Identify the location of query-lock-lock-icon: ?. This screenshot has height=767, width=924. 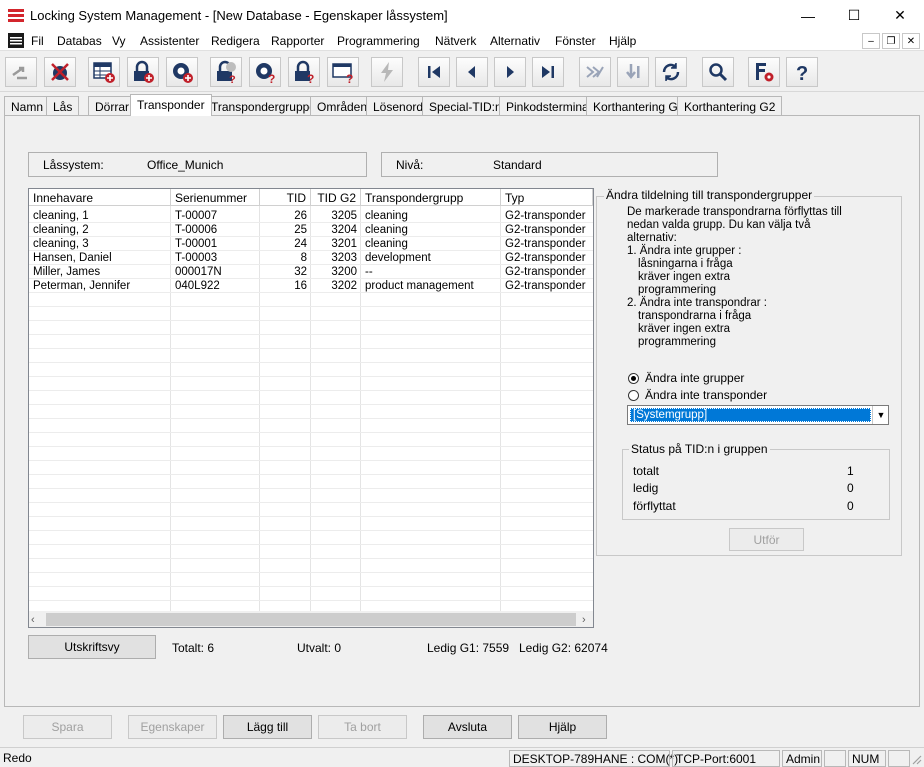
(304, 72).